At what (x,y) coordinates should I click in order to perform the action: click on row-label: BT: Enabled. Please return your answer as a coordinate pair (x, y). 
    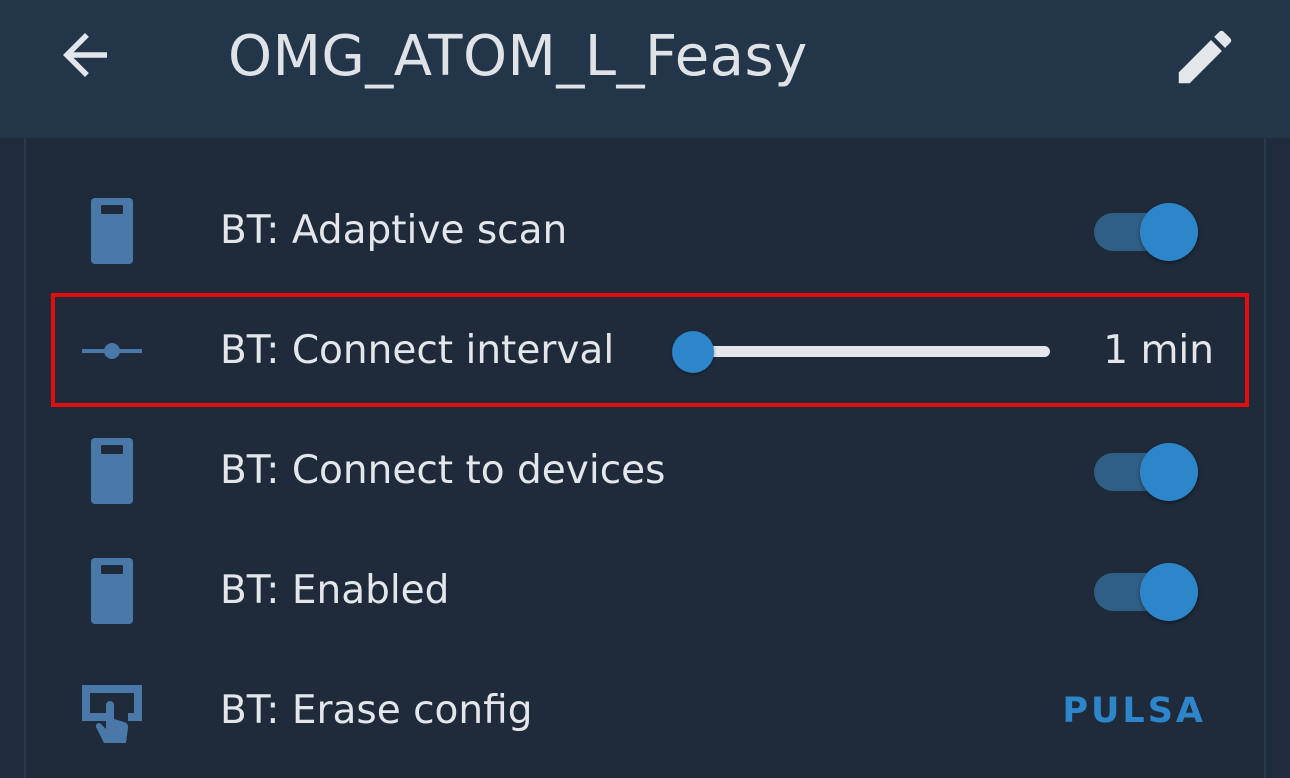
    Looking at the image, I should click on (335, 590).